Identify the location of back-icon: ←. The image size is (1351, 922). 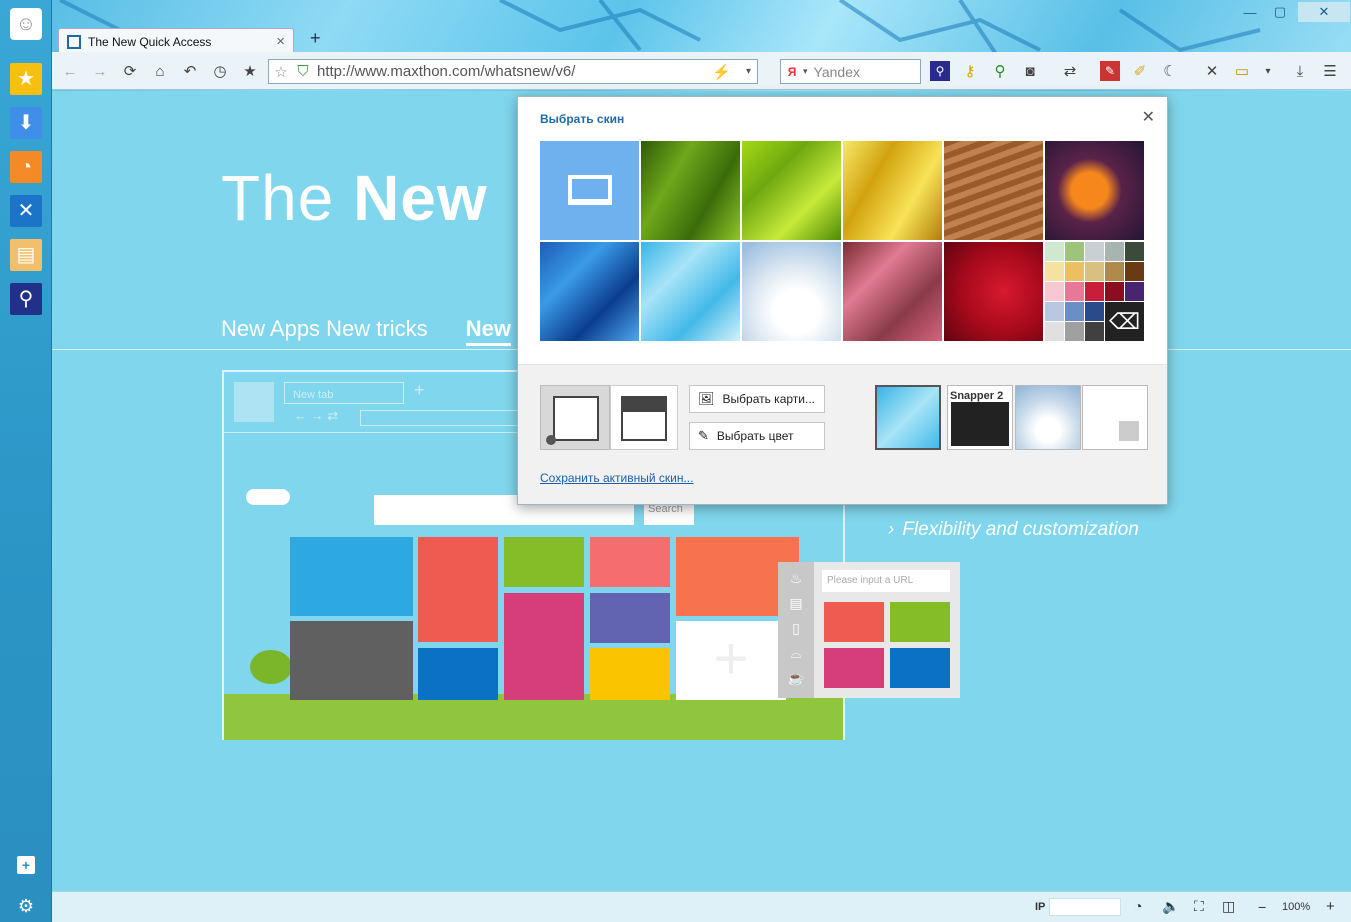
(70, 71).